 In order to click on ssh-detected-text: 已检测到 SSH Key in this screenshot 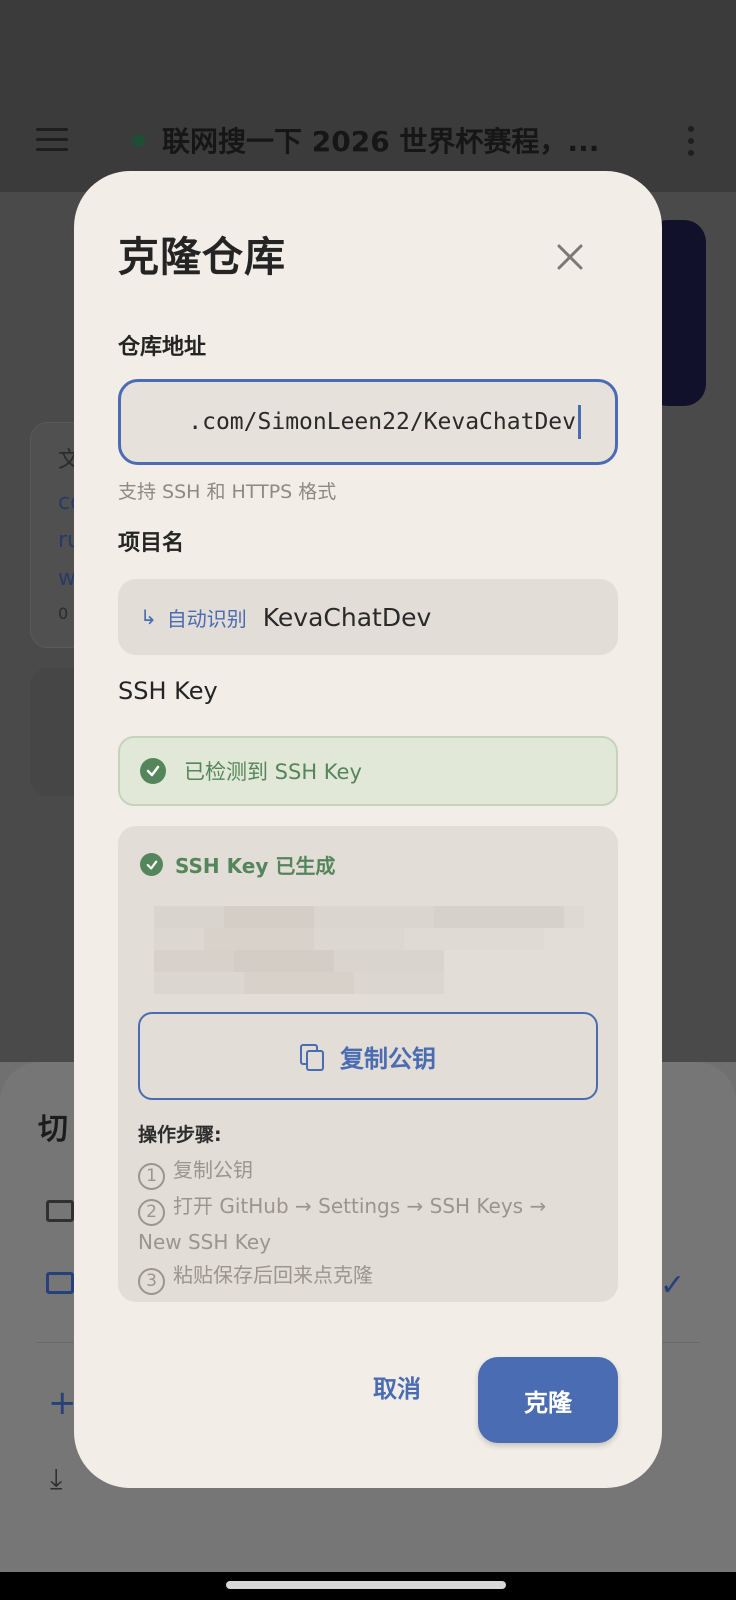, I will do `click(273, 772)`.